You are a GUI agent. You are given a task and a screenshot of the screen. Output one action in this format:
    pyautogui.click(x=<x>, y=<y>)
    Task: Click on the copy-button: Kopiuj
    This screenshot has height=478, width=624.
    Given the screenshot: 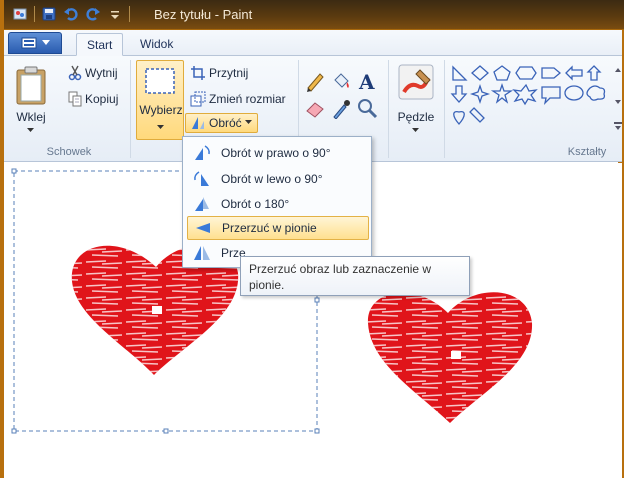 What is the action you would take?
    pyautogui.click(x=93, y=99)
    